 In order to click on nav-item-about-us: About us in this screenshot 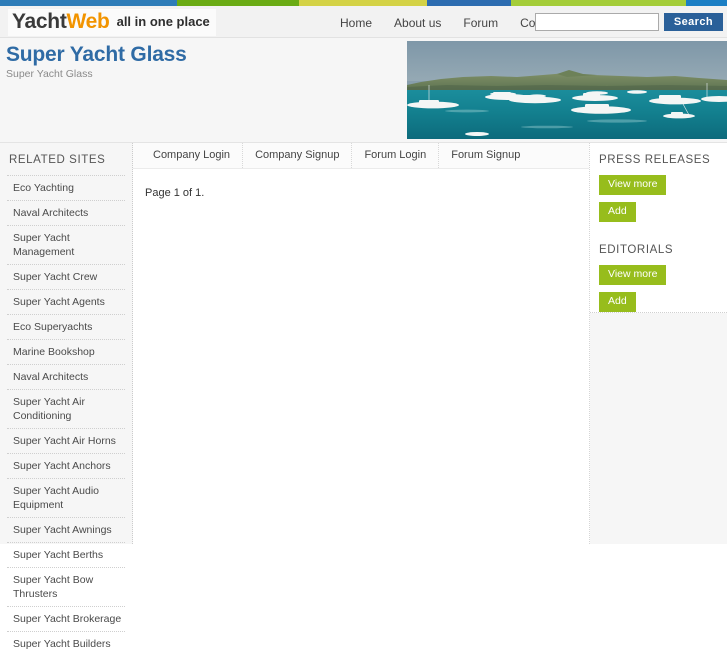, I will do `click(417, 23)`.